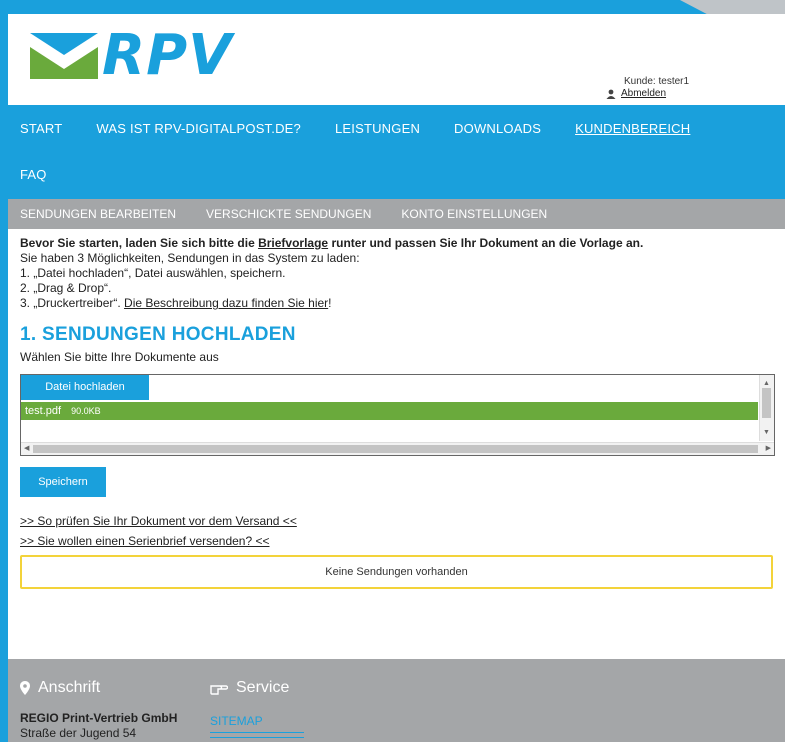 This screenshot has width=785, height=742. Describe the element at coordinates (119, 357) in the screenshot. I see `upload-subtitle: Wählen Sie bitte Ihre Dokumente aus` at that location.